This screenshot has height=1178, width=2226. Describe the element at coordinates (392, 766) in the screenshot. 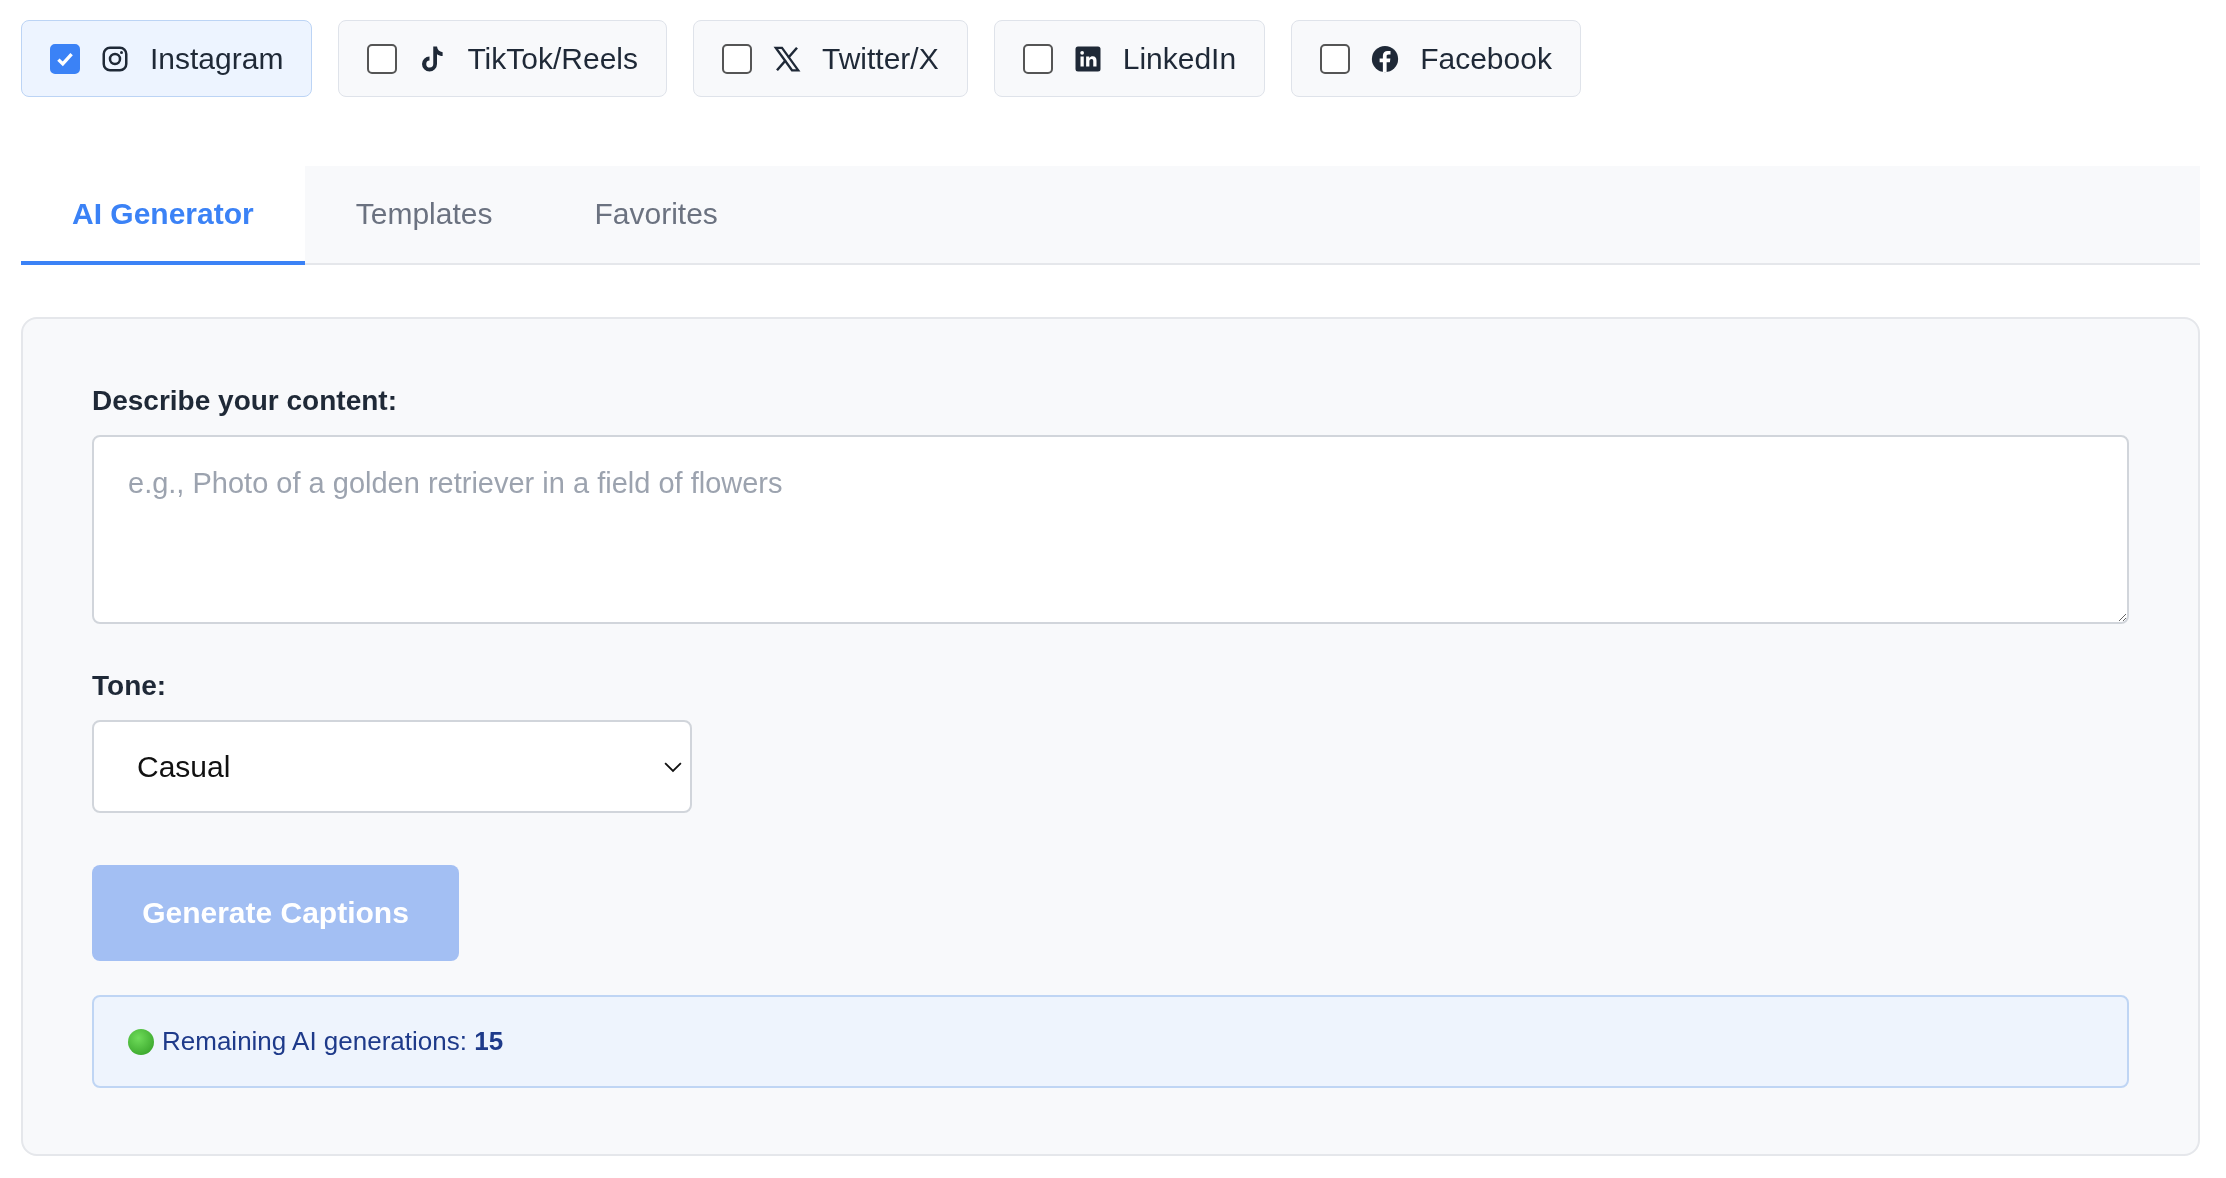

I see `tone-select: Casual` at that location.